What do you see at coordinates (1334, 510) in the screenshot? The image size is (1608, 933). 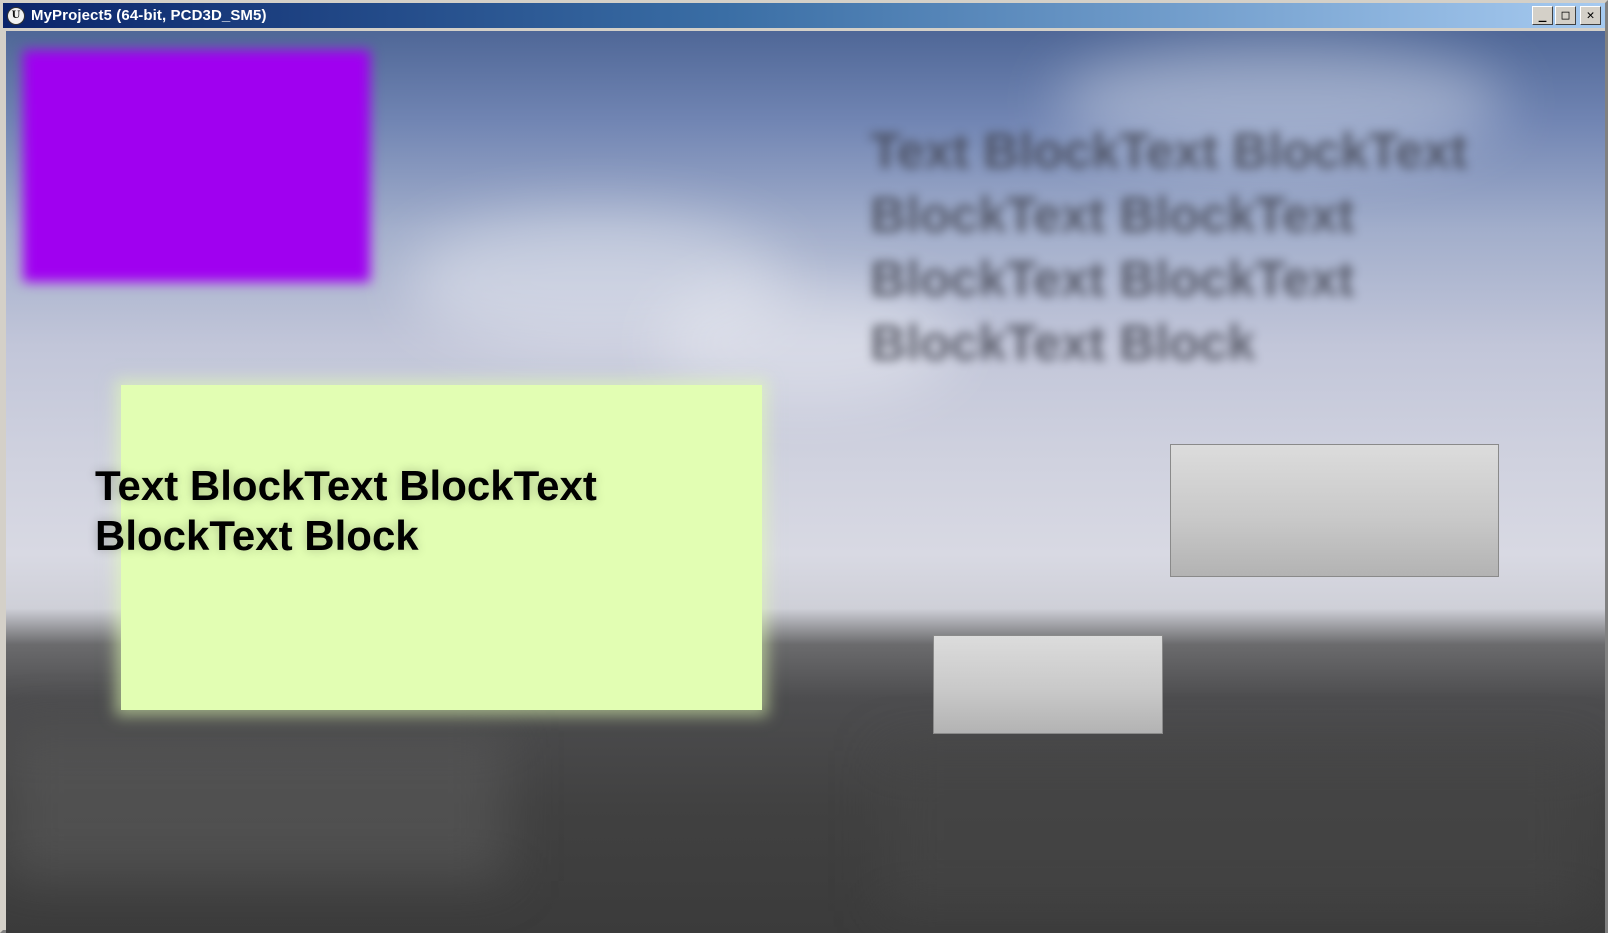 I see `large-button` at bounding box center [1334, 510].